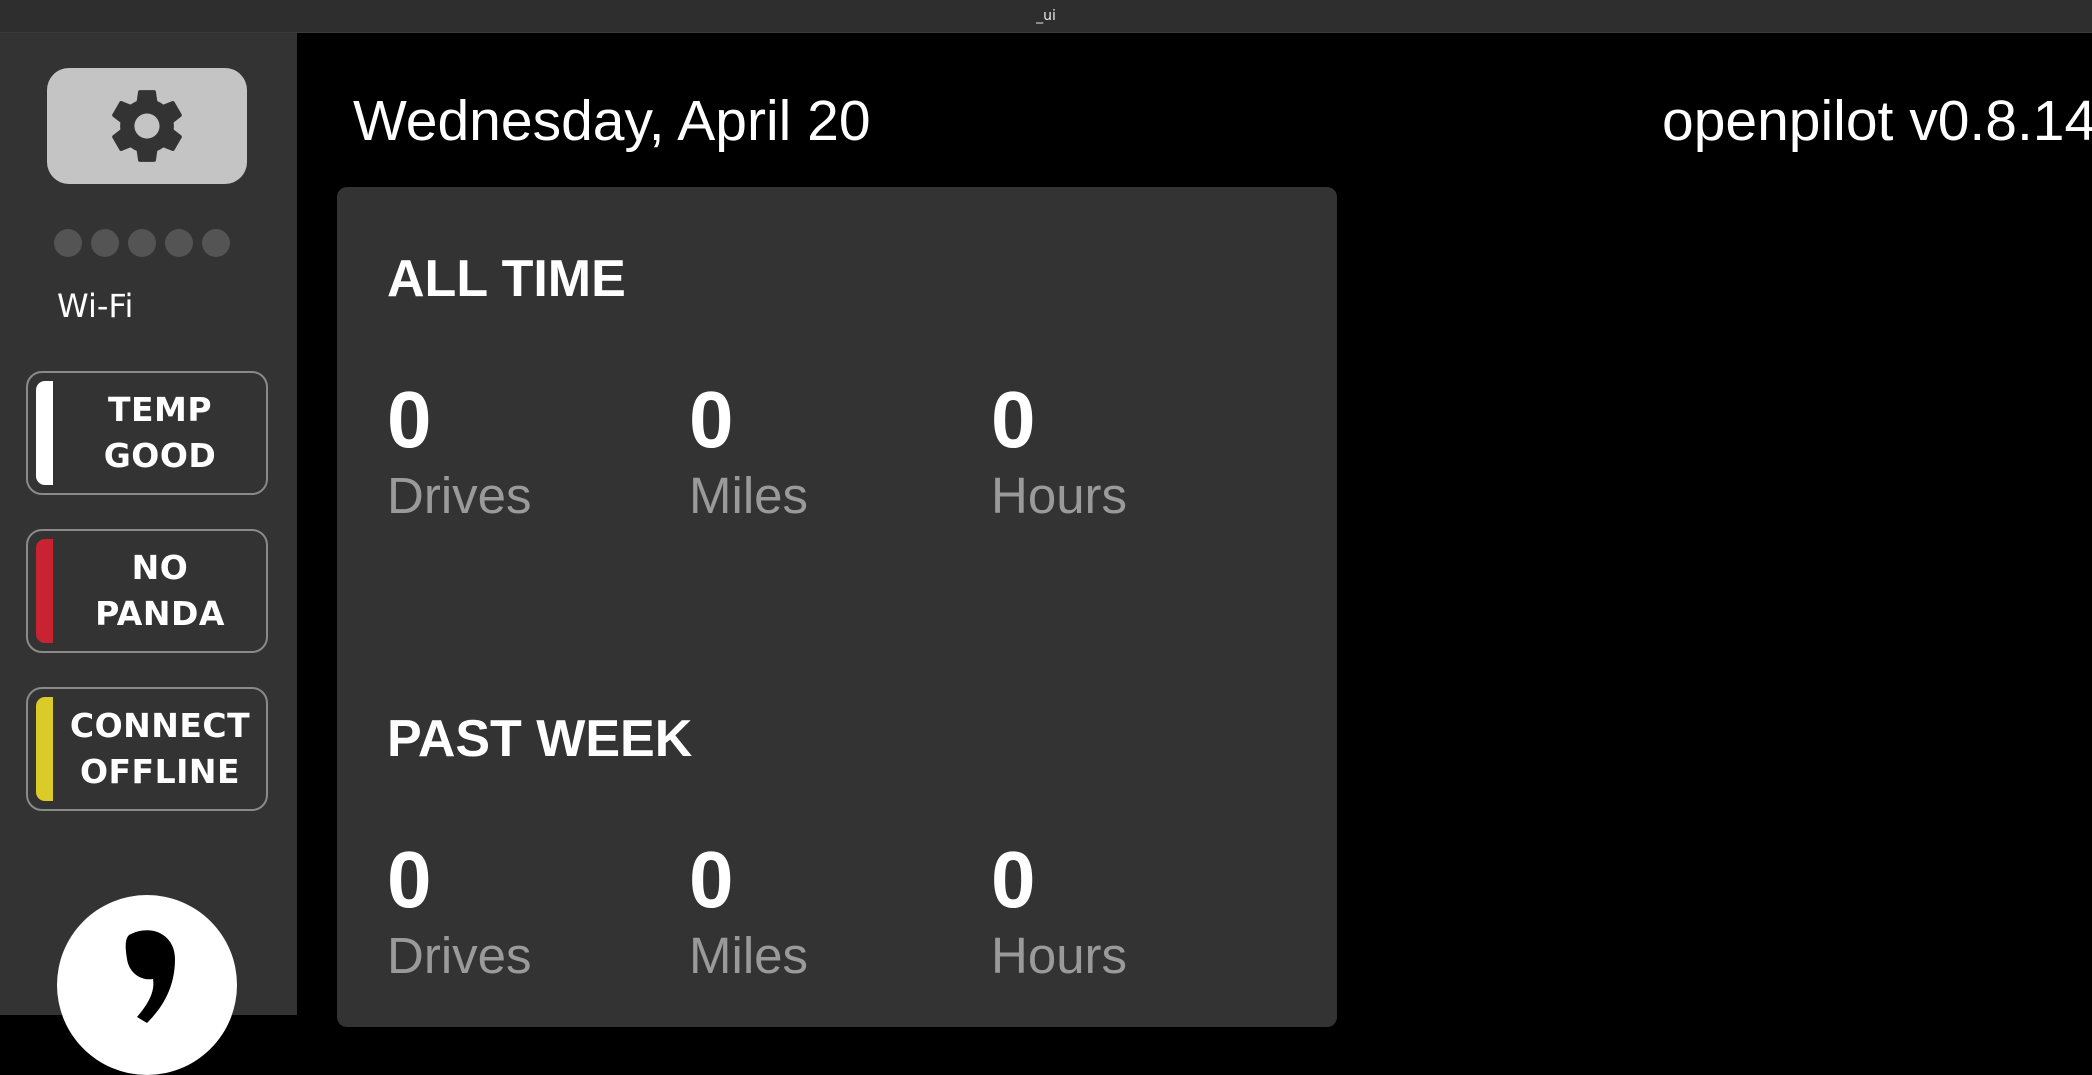 The image size is (2092, 1075). I want to click on sidebar: Wi-Fi TEMP GOOD NO PANDA CONNECT OFFLINE, so click(148, 554).